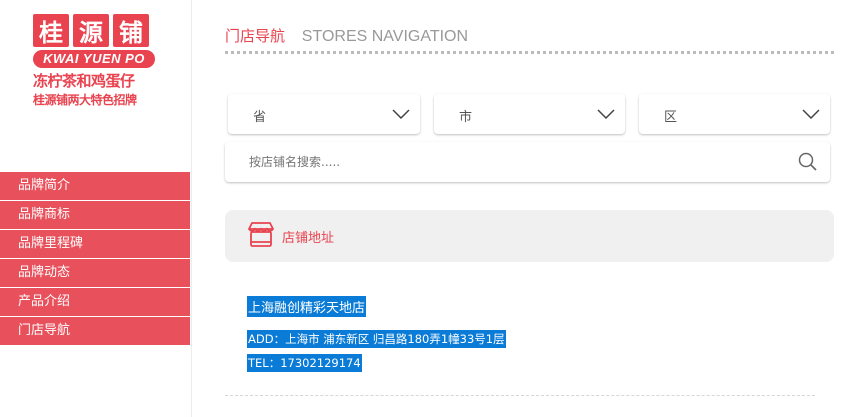 Image resolution: width=859 pixels, height=417 pixels. Describe the element at coordinates (261, 237) in the screenshot. I see `shop-icon` at that location.